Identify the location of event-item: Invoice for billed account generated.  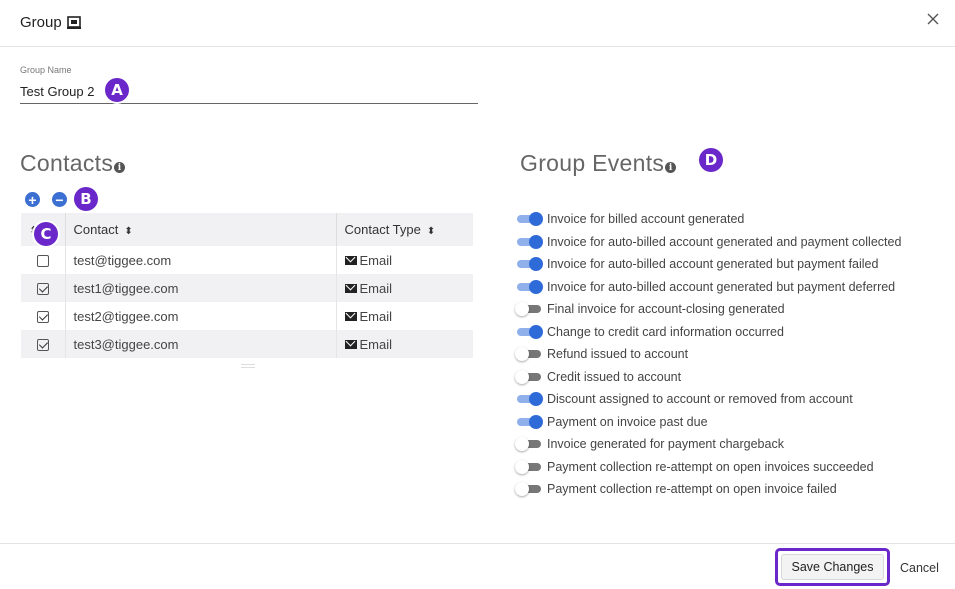
(708, 219).